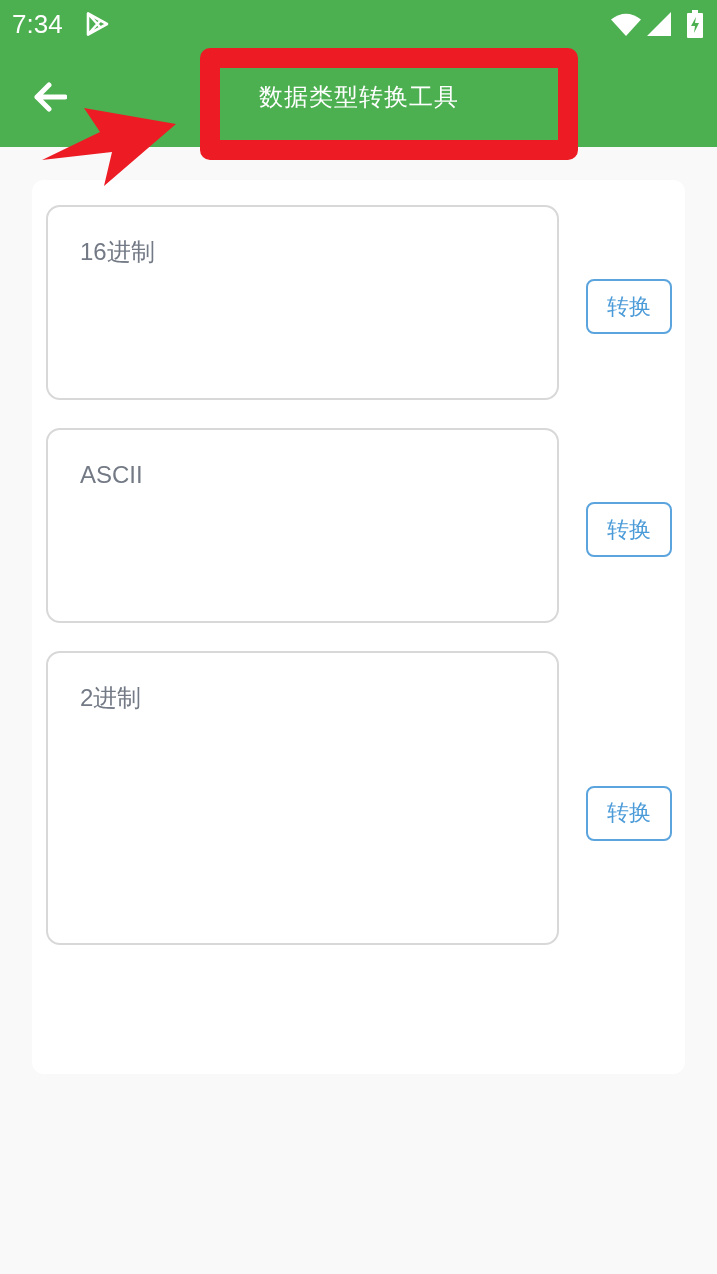 This screenshot has width=717, height=1274. I want to click on battery-charging-icon, so click(695, 24).